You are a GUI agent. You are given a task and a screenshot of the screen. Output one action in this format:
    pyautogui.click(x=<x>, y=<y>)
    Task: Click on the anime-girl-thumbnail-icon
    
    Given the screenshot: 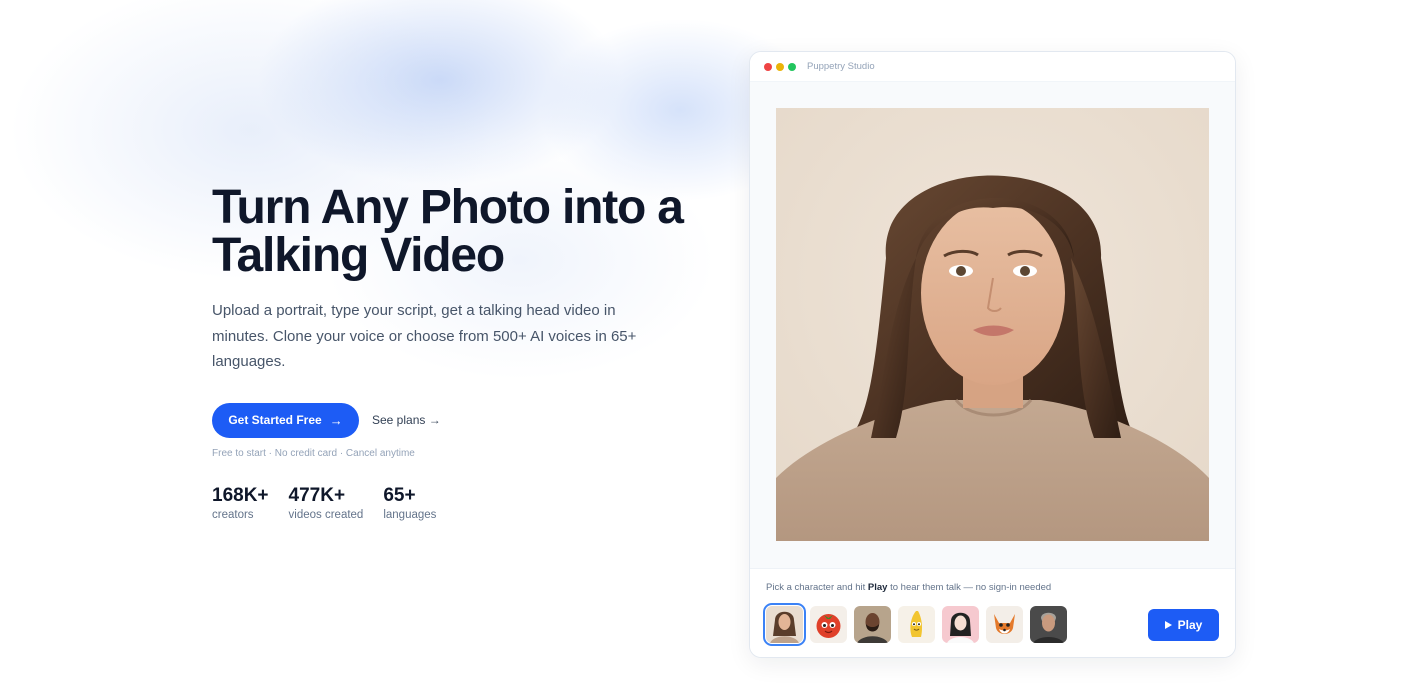 What is the action you would take?
    pyautogui.click(x=960, y=624)
    